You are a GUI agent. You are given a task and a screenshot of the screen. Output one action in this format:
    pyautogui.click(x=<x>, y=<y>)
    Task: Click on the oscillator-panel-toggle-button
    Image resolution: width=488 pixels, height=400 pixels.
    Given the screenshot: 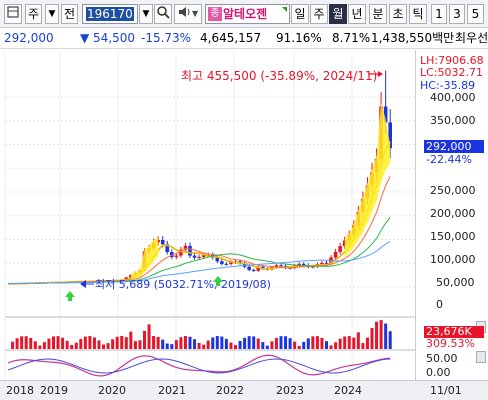 What is the action you would take?
    pyautogui.click(x=481, y=357)
    